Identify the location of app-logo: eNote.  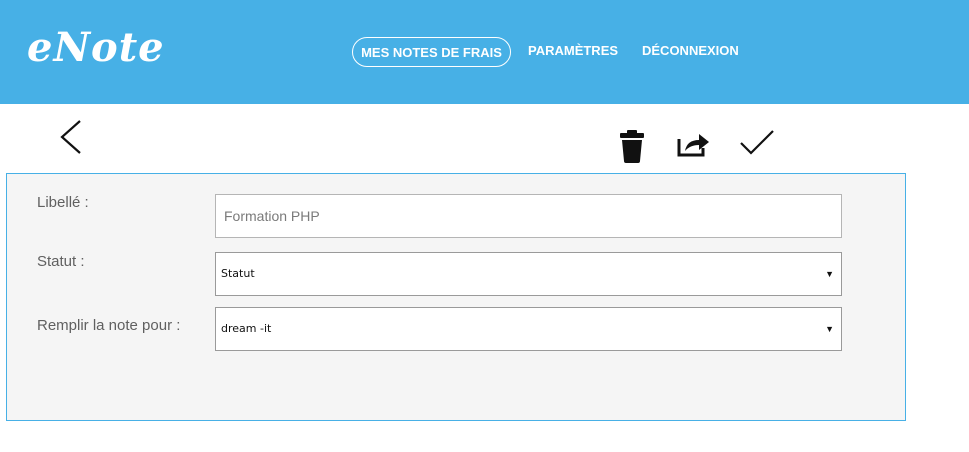
(96, 47).